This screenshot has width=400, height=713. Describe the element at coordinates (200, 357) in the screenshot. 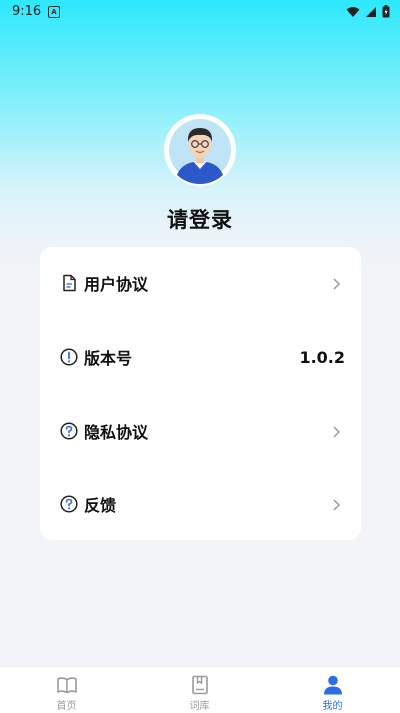

I see `menu-item-version: 版本号 1.0.2` at that location.